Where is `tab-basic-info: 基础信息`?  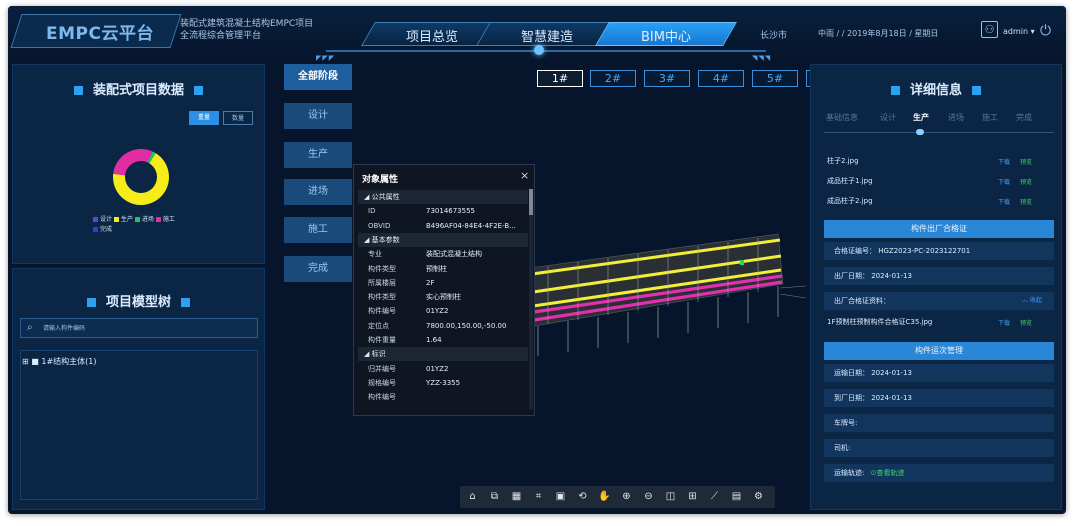
tab-basic-info: 基础信息 is located at coordinates (842, 117).